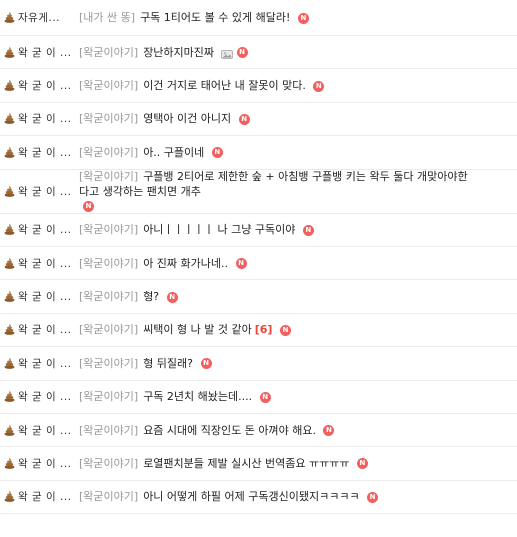  What do you see at coordinates (246, 463) in the screenshot?
I see `post-title-link: 로열팬치분들 제발 실시산 번역좀요 ㅠㅠㅠㅠ` at bounding box center [246, 463].